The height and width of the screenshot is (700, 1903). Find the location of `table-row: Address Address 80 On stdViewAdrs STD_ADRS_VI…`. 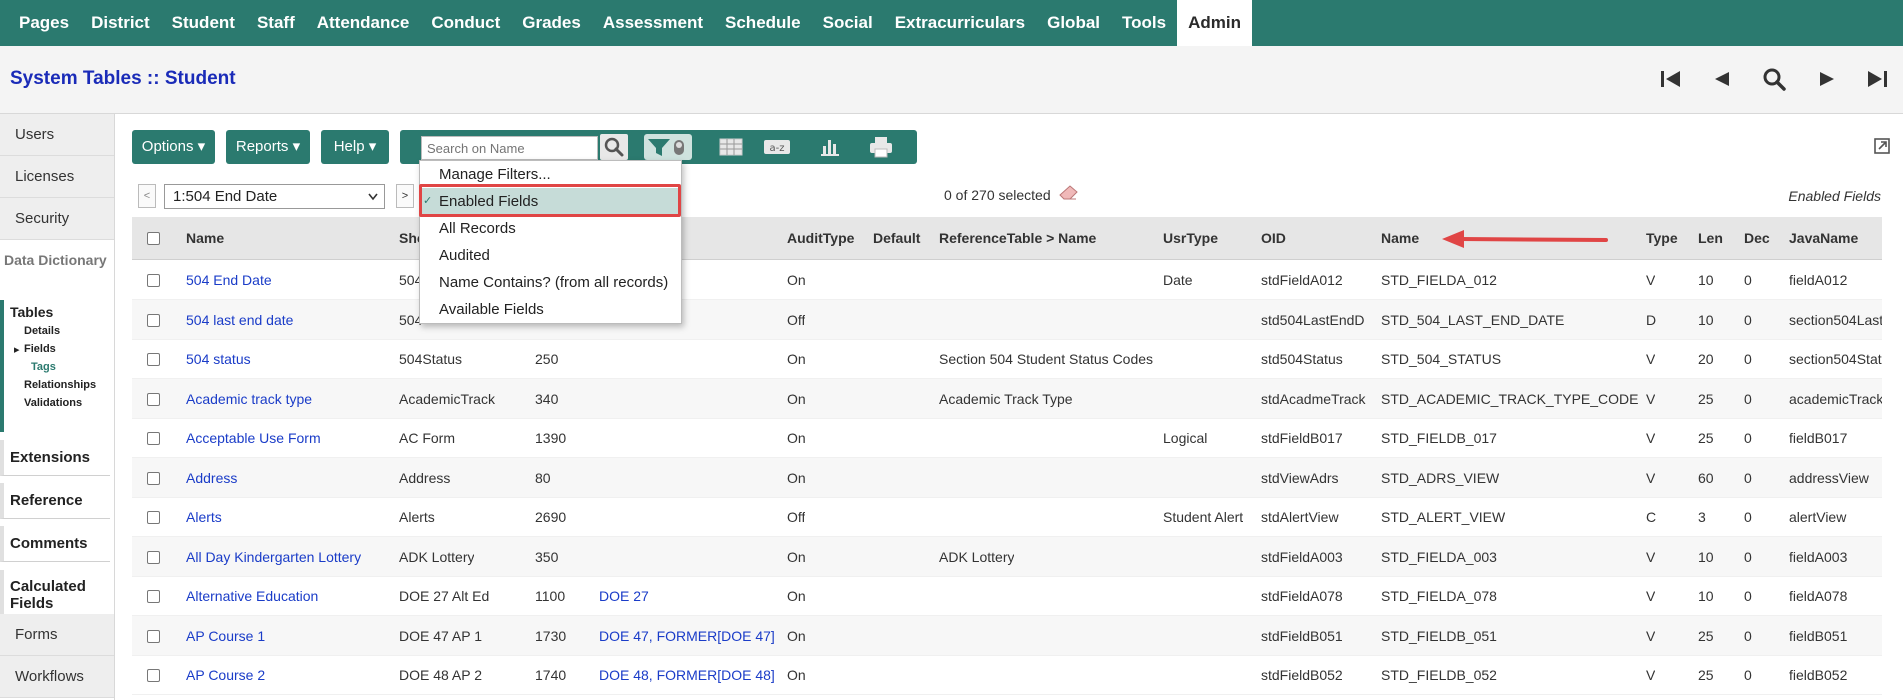

table-row: Address Address 80 On stdViewAdrs STD_ADRS_VI… is located at coordinates (1007, 477).